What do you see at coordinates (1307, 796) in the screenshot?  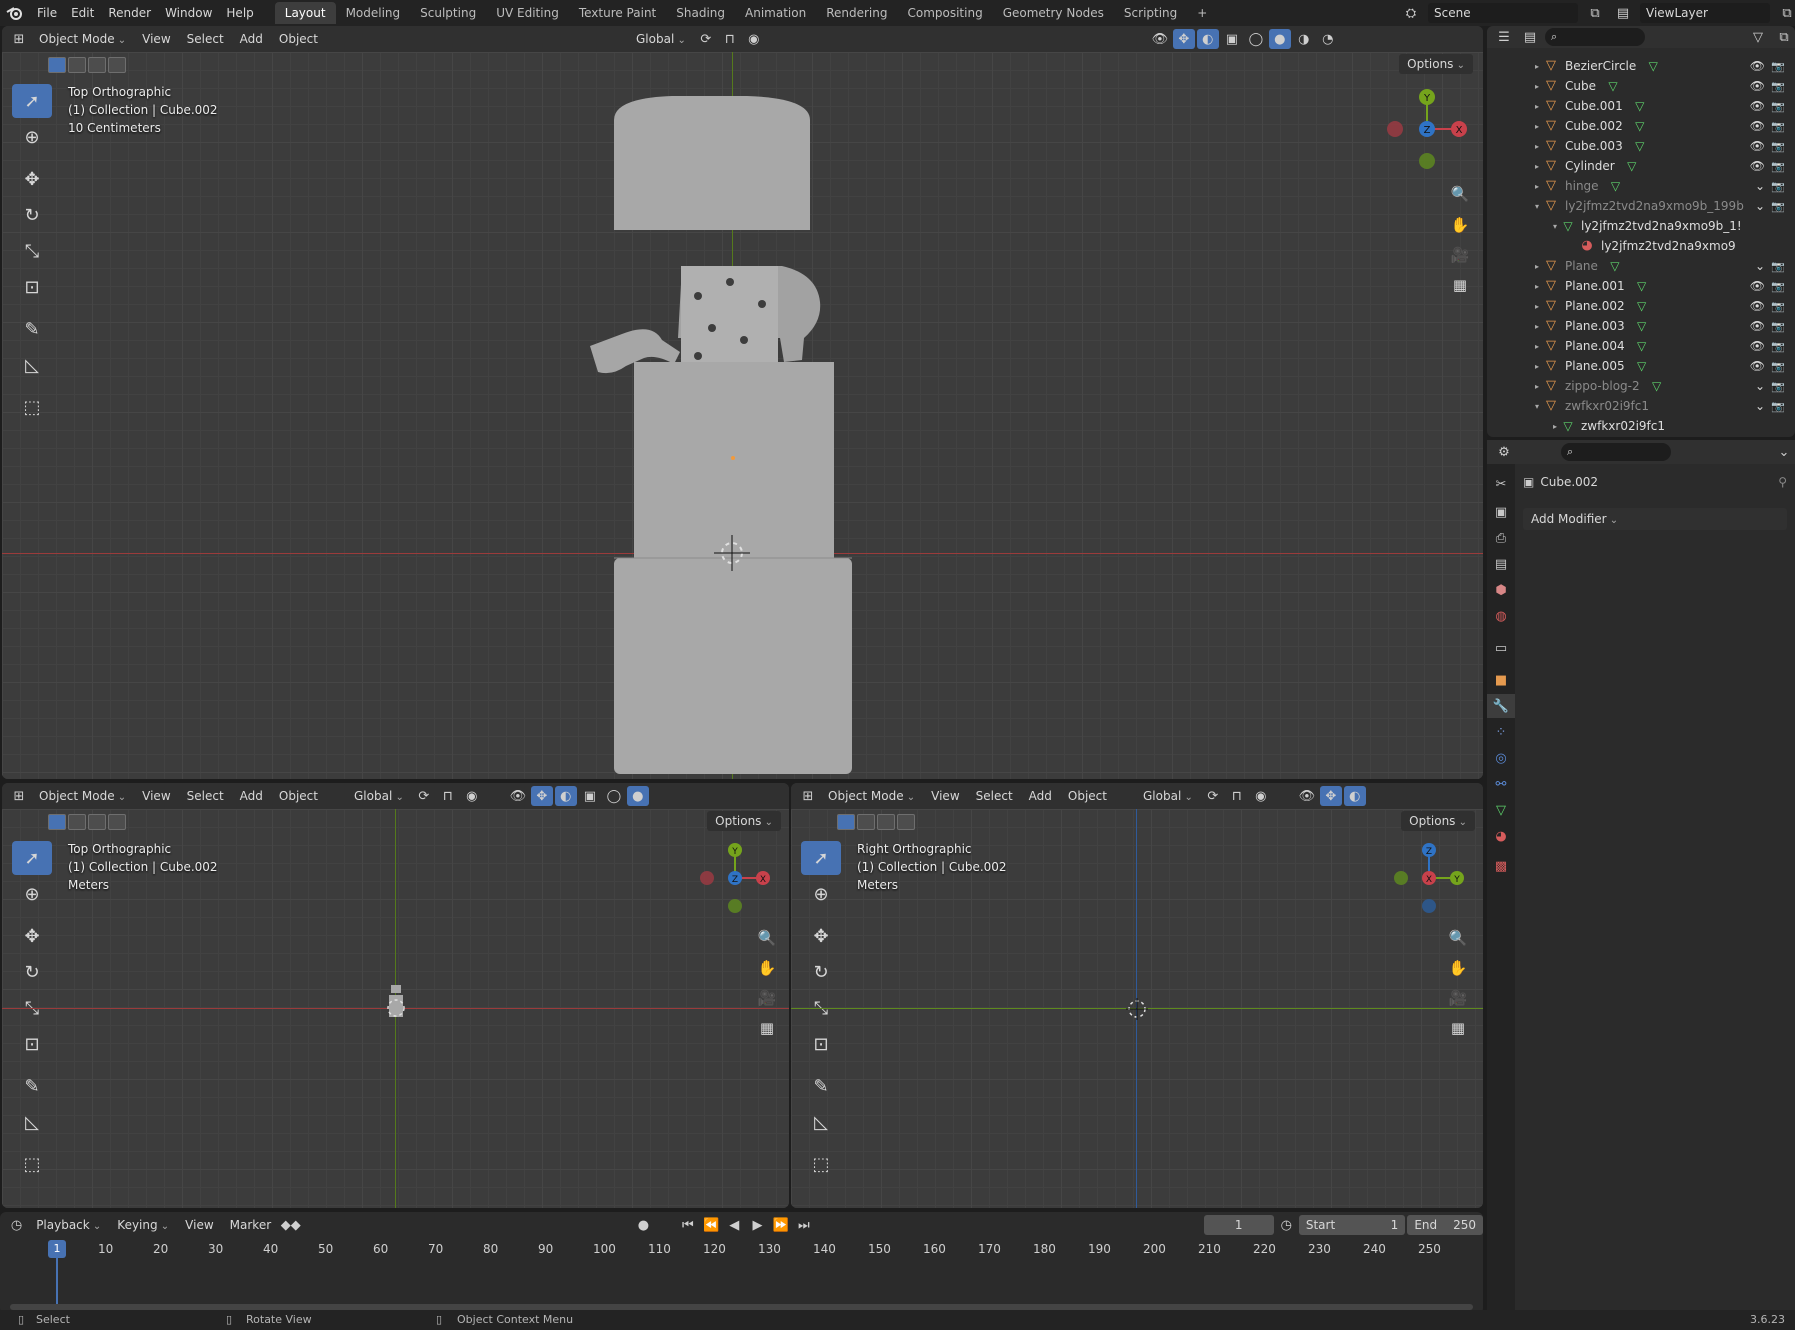 I see `visibility-icon: 👁` at bounding box center [1307, 796].